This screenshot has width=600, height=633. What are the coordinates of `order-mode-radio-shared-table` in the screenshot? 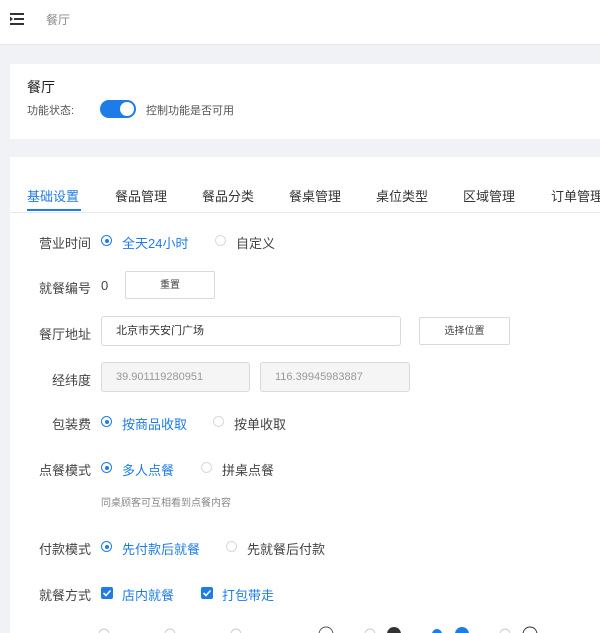 It's located at (206, 467).